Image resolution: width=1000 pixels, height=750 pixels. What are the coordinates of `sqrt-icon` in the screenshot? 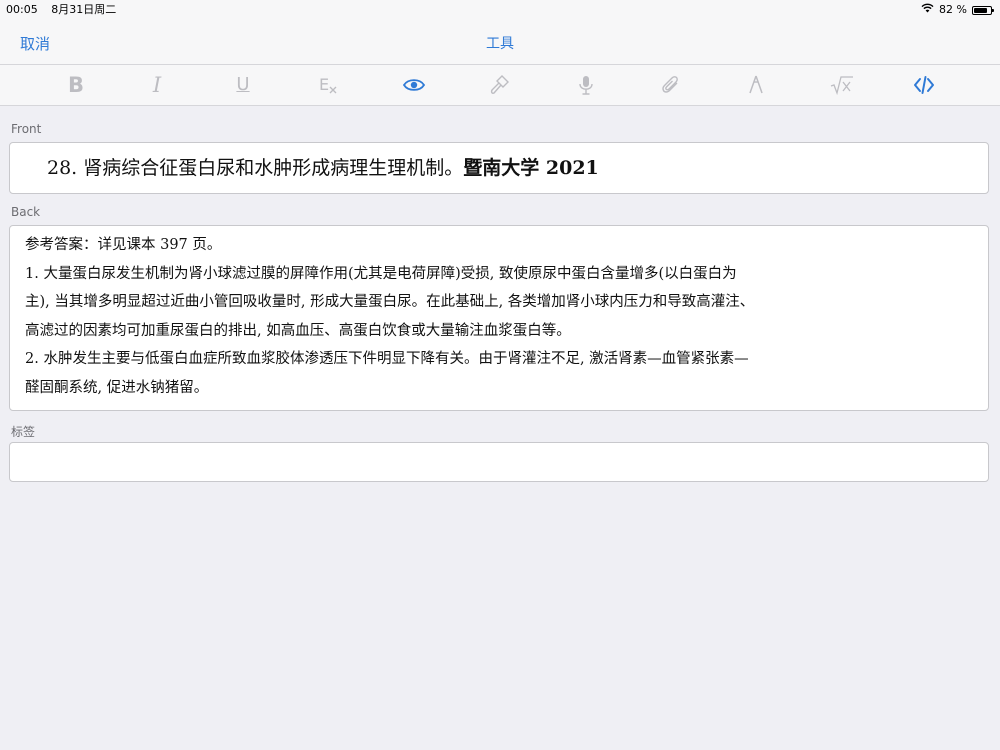 It's located at (842, 85).